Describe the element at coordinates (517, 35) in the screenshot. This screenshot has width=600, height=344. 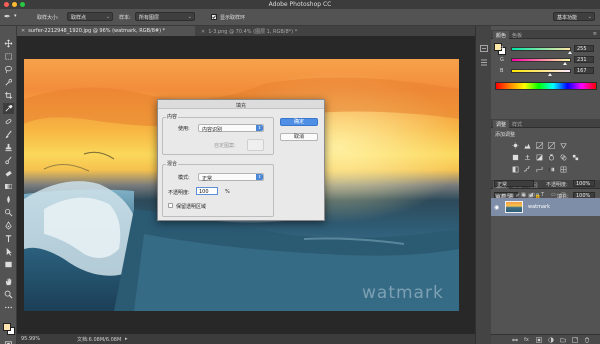
I see `tab-swatches: 色板` at that location.